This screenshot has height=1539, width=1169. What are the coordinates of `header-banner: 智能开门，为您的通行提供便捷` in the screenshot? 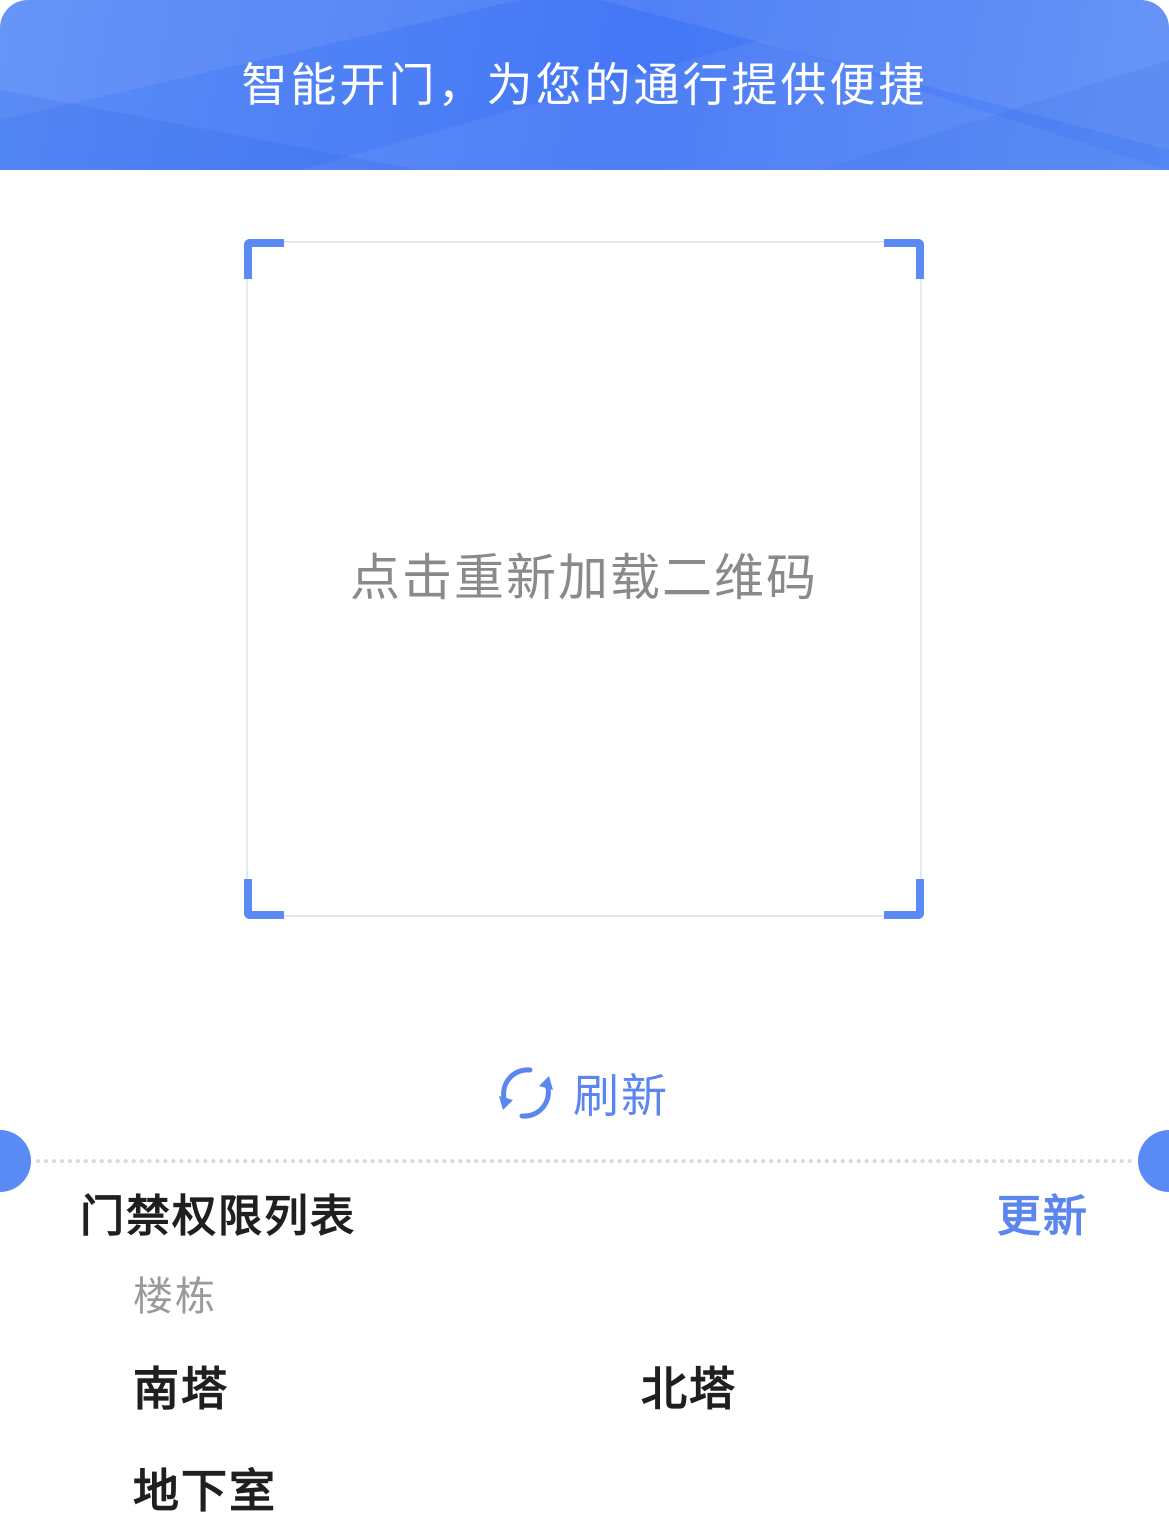 It's located at (584, 85).